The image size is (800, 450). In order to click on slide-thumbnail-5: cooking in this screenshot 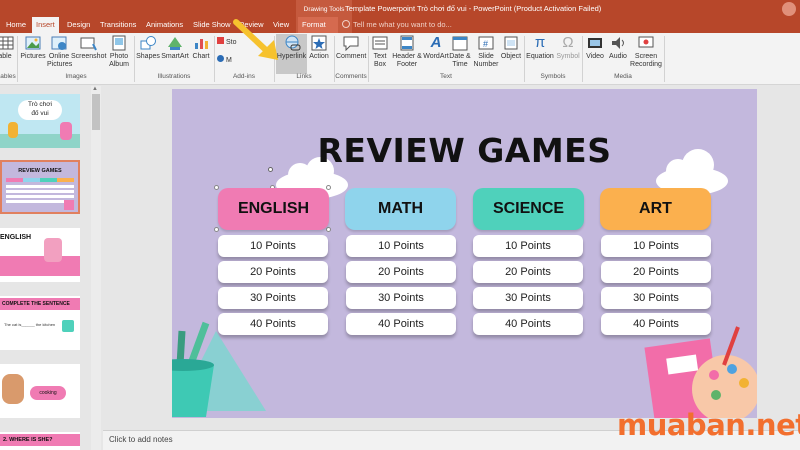, I will do `click(40, 391)`.